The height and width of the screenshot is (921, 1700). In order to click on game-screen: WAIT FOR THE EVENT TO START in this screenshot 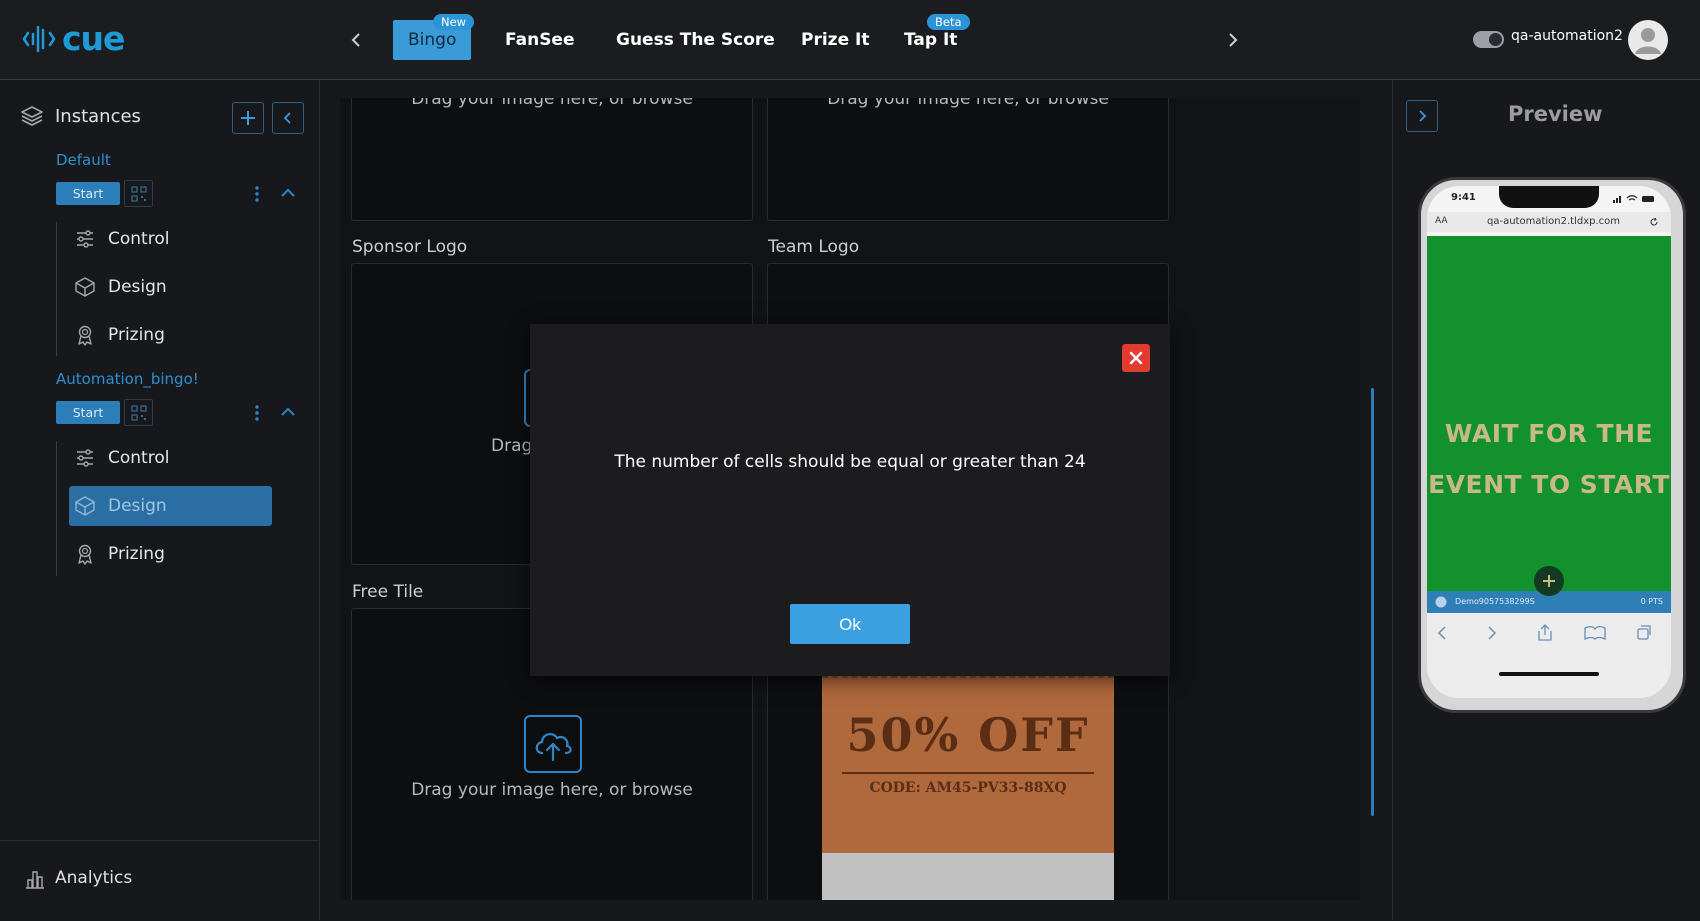, I will do `click(1549, 413)`.